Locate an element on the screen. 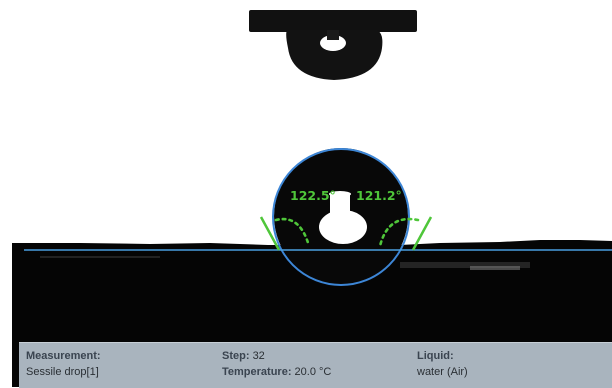 This screenshot has height=388, width=612. step-label: Step: is located at coordinates (236, 356).